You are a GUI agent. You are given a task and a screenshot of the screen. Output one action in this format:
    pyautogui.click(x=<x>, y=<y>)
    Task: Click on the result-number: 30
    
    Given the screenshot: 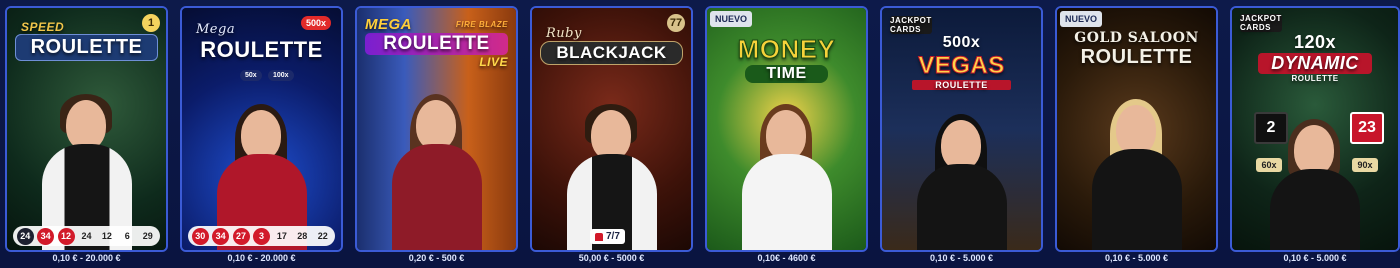 What is the action you would take?
    pyautogui.click(x=200, y=236)
    